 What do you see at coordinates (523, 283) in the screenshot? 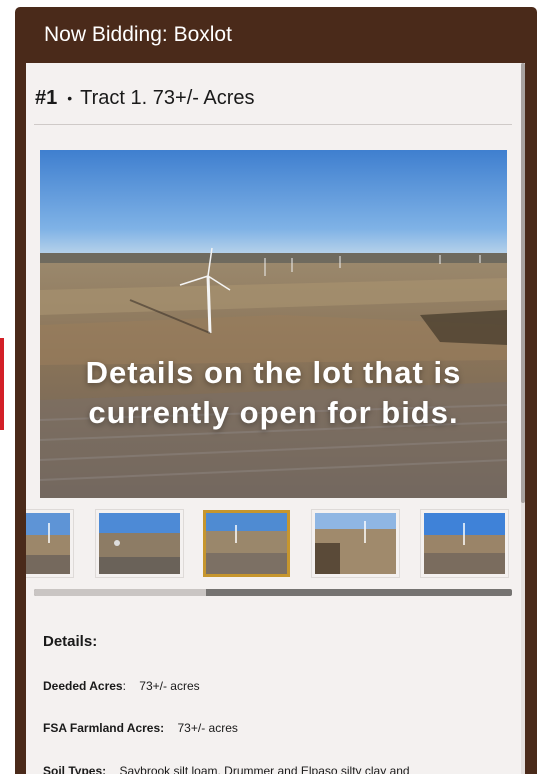
I see `card-scrollbar-thumb` at bounding box center [523, 283].